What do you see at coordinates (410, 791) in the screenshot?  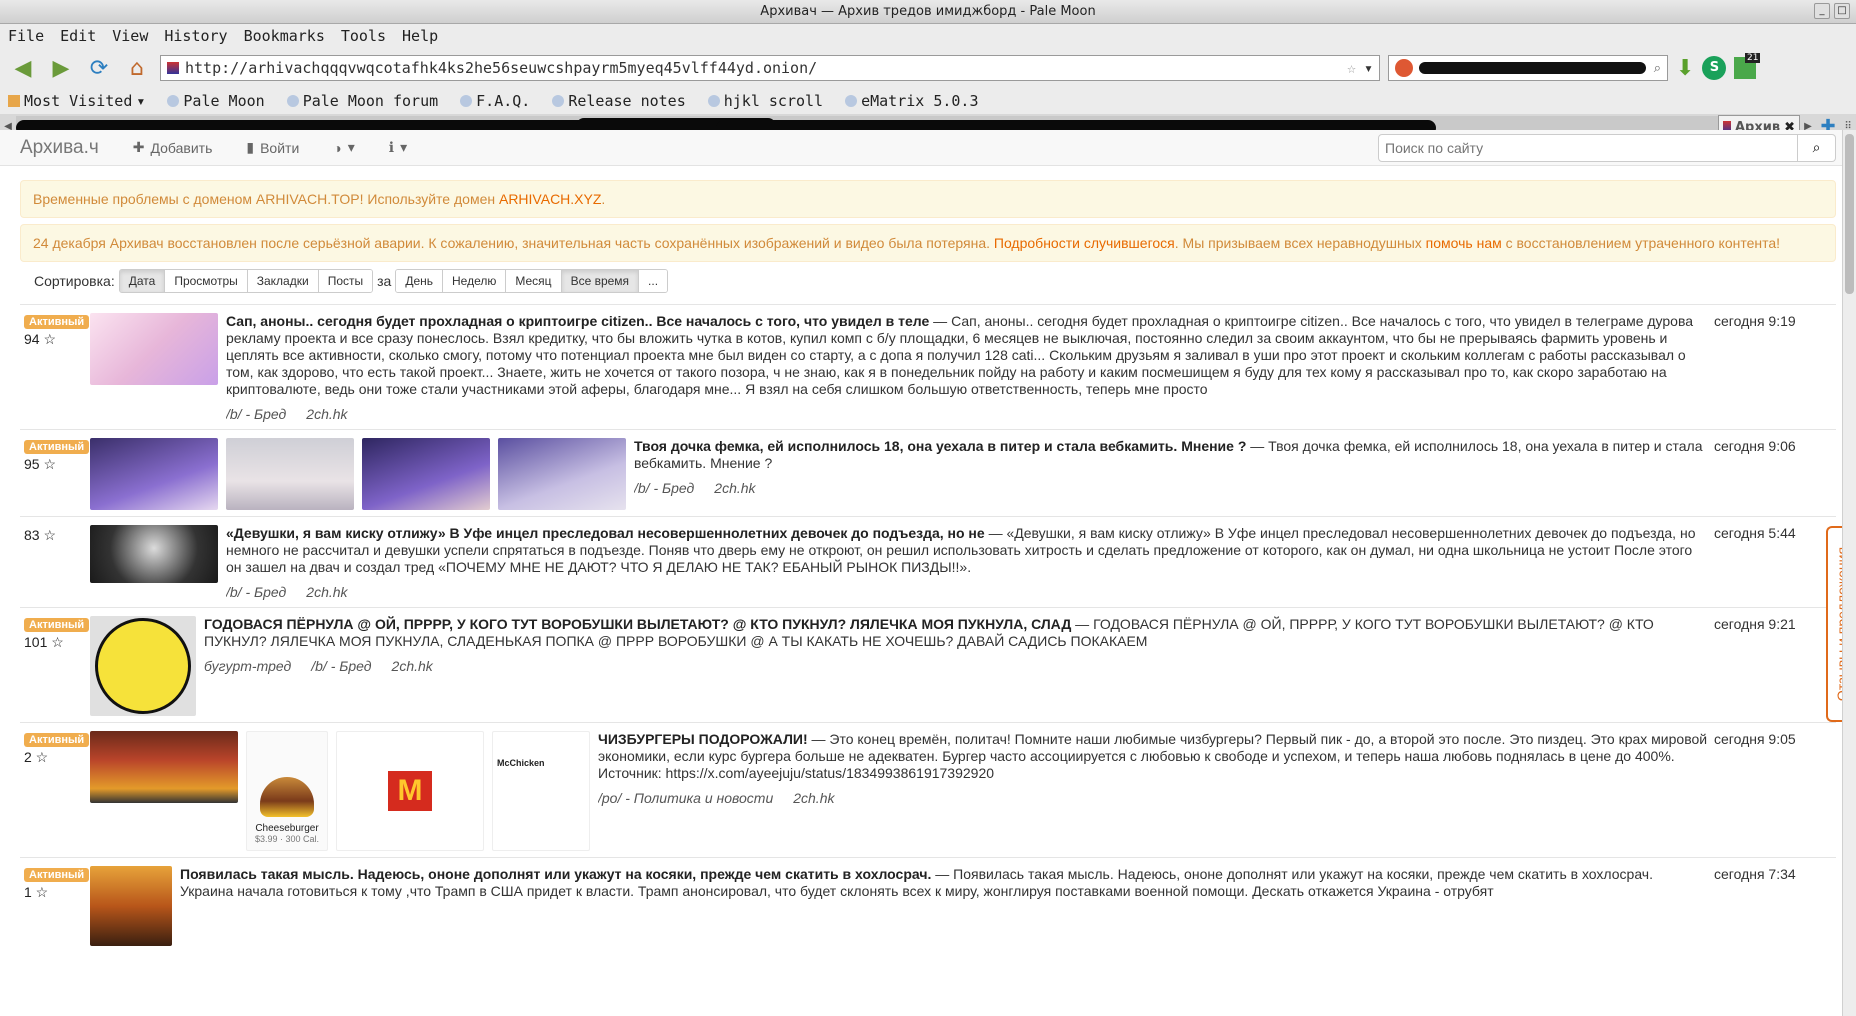 I see `price-chart-thumbnail: M` at bounding box center [410, 791].